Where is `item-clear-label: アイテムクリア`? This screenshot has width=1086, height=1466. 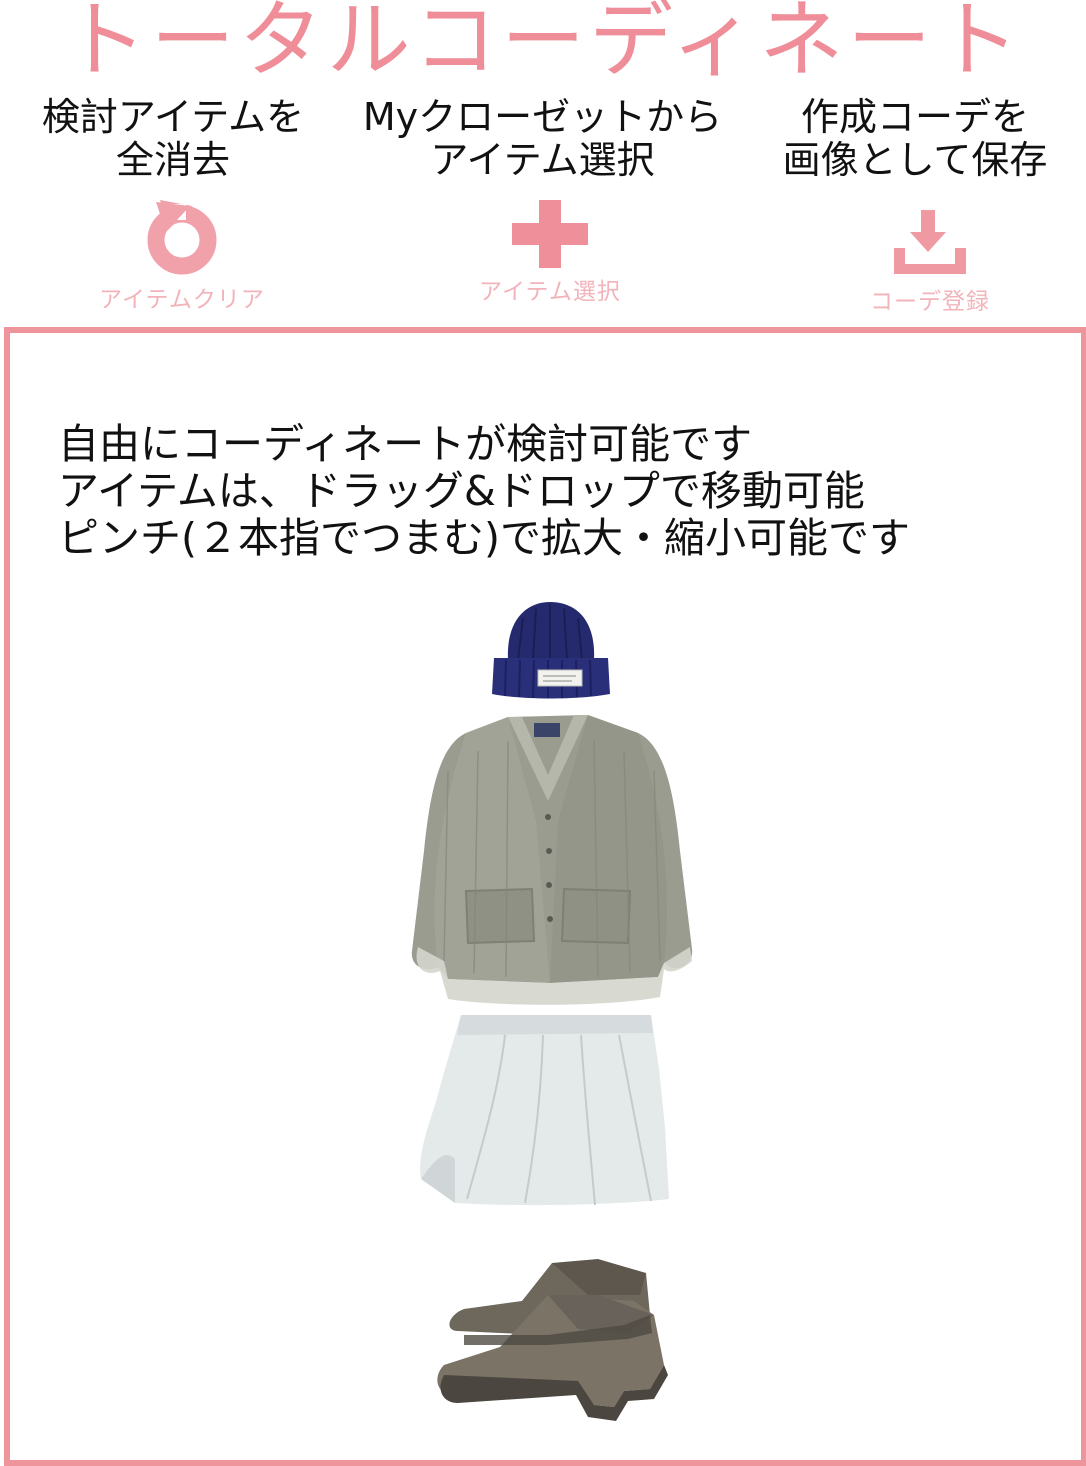
item-clear-label: アイテムクリア is located at coordinates (182, 300).